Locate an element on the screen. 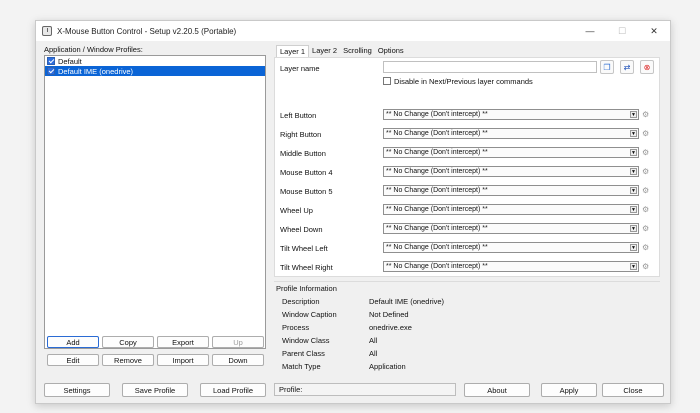  info-key: Match Type is located at coordinates (301, 366).